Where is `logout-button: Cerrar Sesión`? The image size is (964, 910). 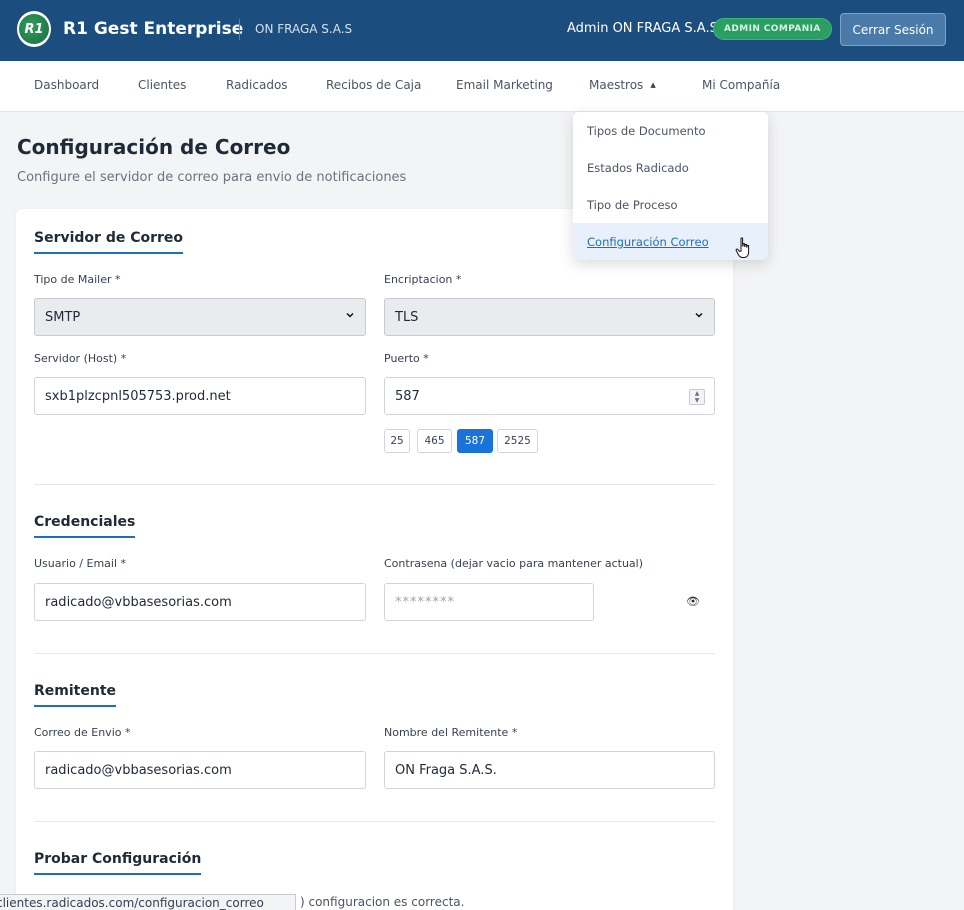 logout-button: Cerrar Sesión is located at coordinates (893, 29).